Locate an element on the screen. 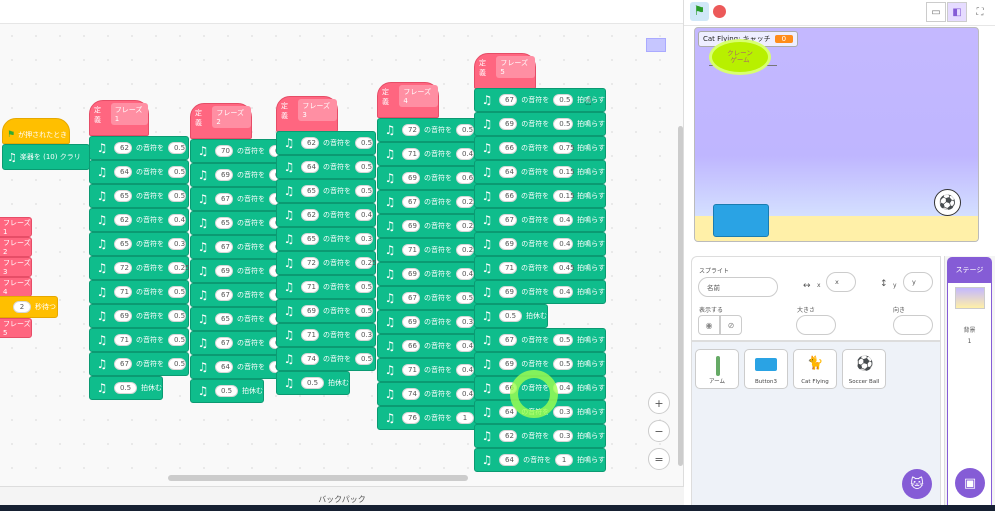 The image size is (995, 511). call-phrase-block: フレーズ4 is located at coordinates (16, 287).